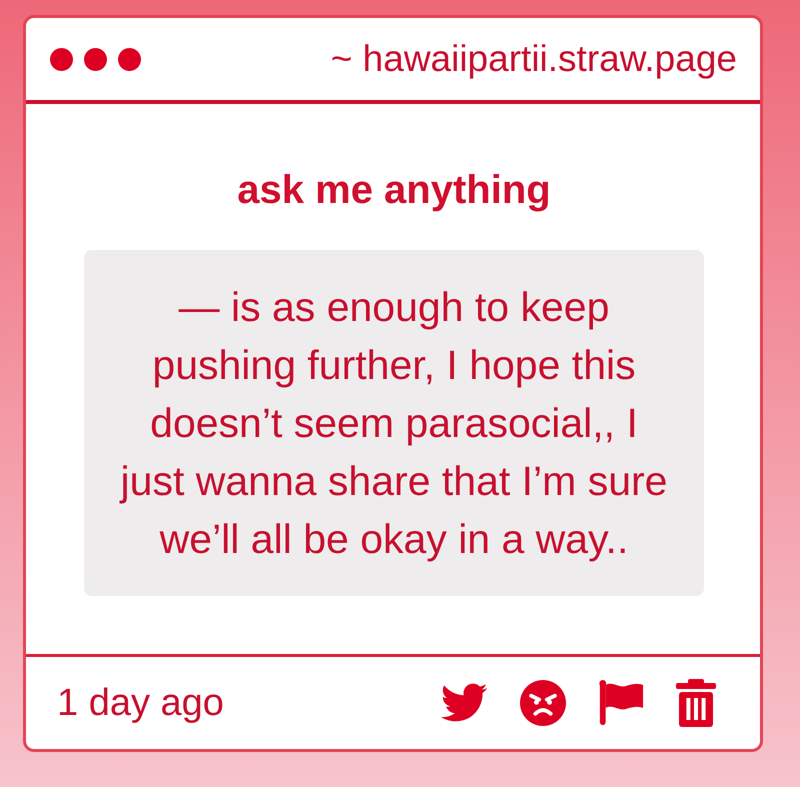  What do you see at coordinates (533, 59) in the screenshot?
I see `page-address: ~ hawaiipartii.straw.page` at bounding box center [533, 59].